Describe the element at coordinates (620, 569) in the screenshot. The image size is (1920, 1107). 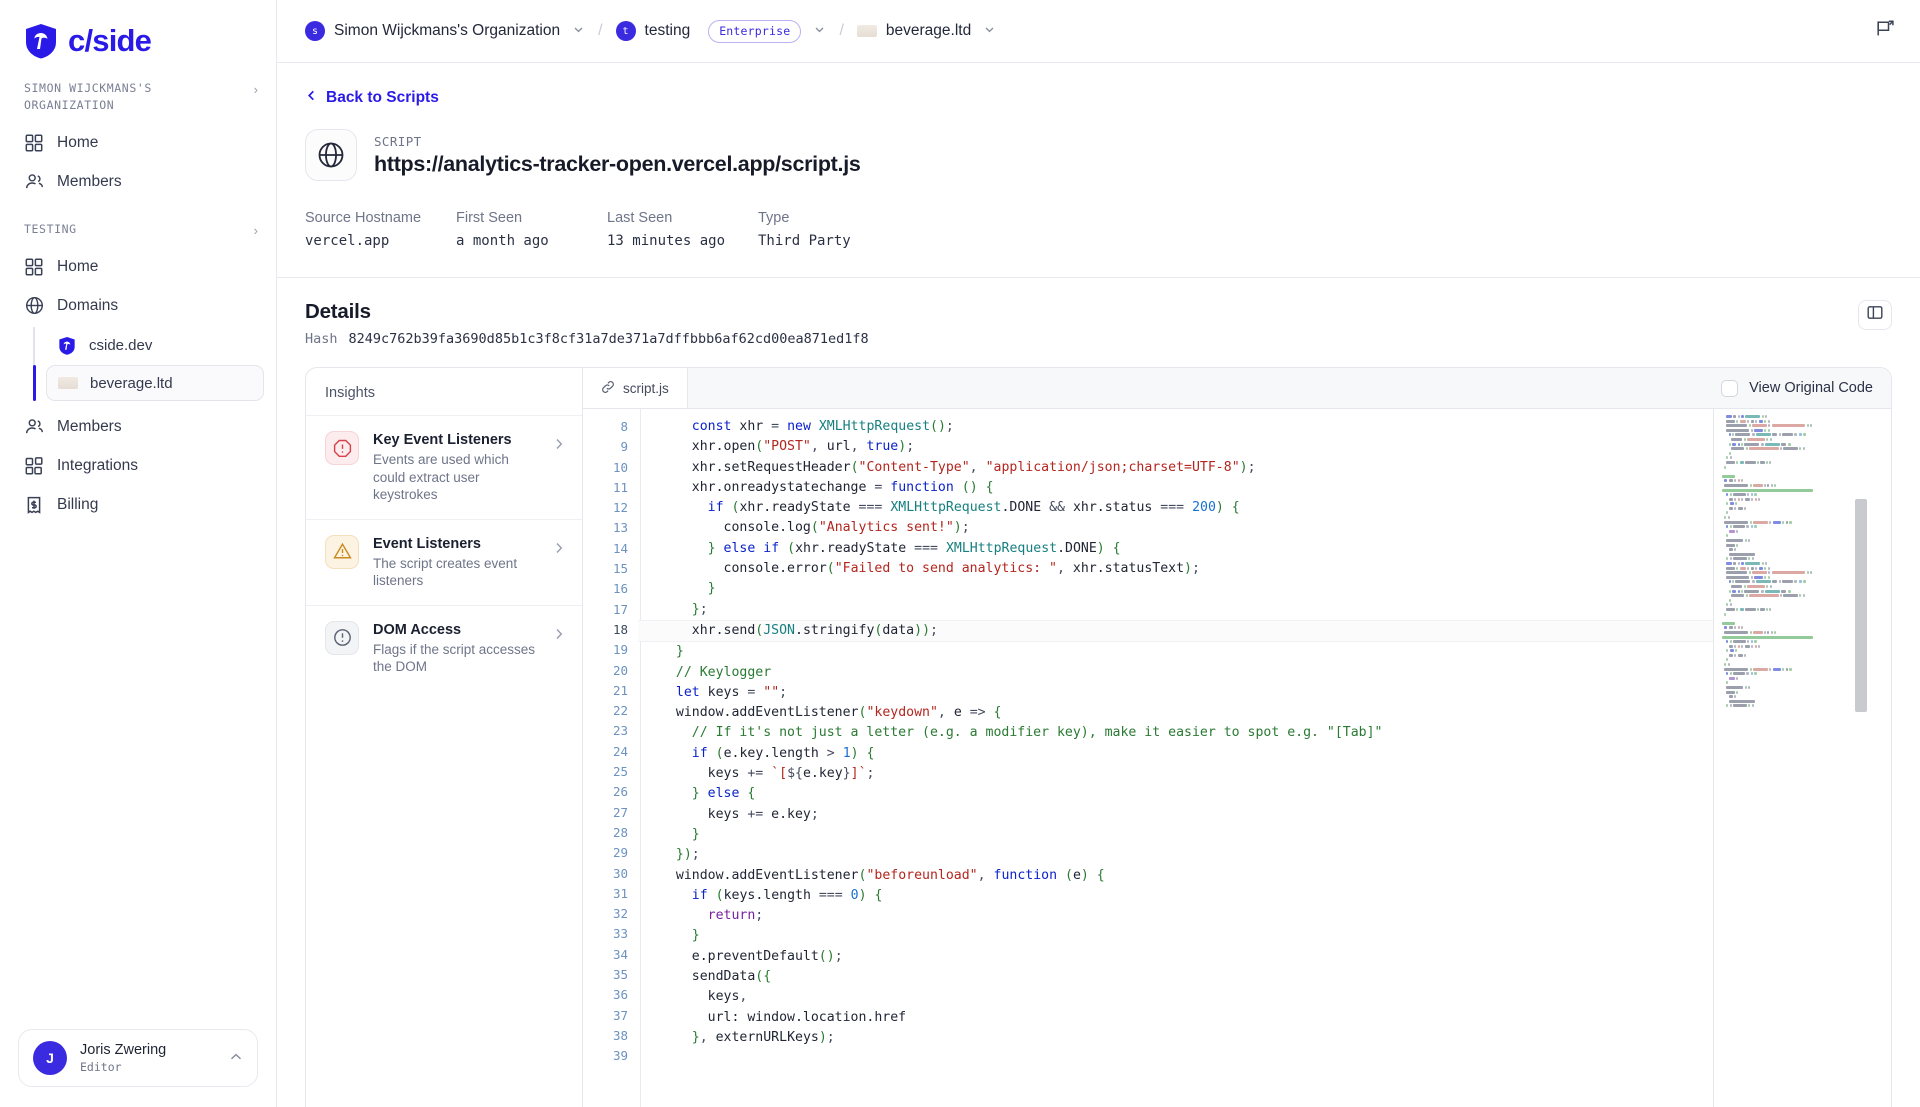
I see `line-number: 15` at that location.